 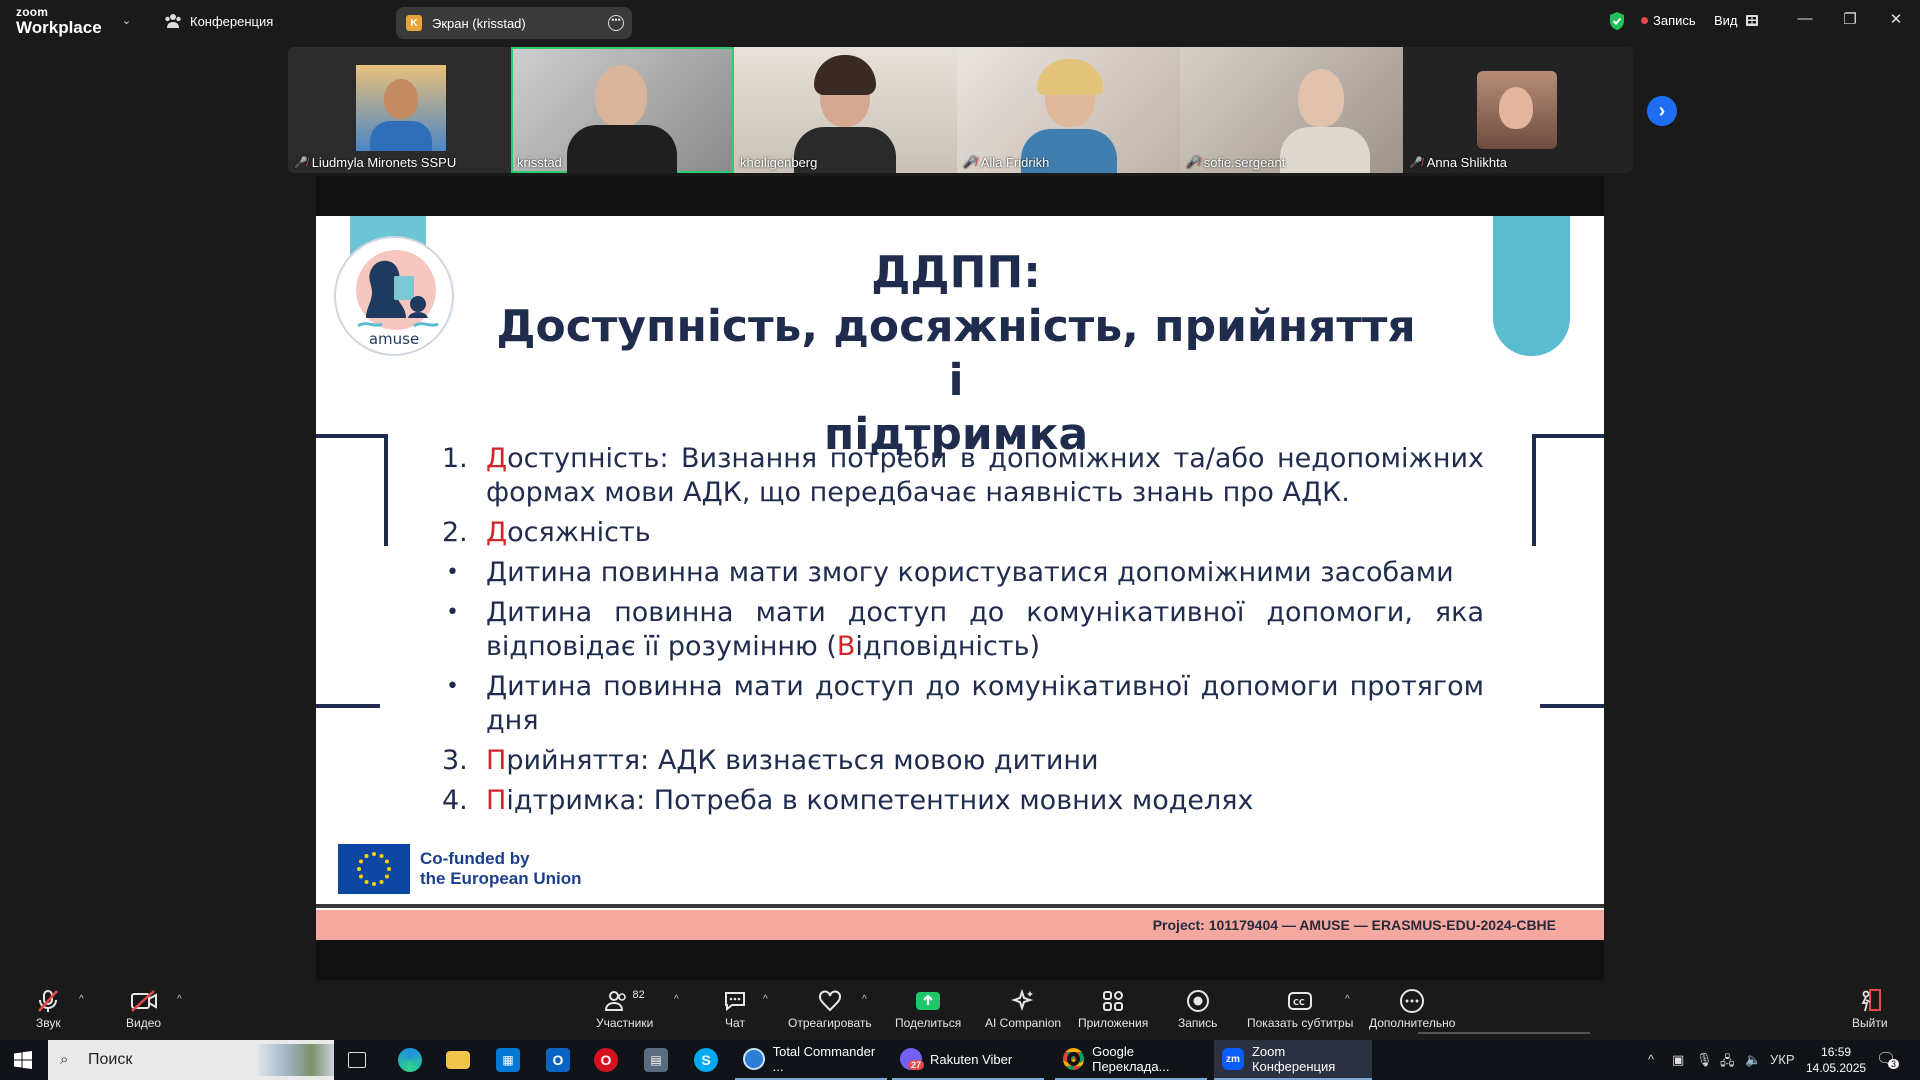 I want to click on taskbar-search: ⌕ Поиск, so click(x=191, y=1060).